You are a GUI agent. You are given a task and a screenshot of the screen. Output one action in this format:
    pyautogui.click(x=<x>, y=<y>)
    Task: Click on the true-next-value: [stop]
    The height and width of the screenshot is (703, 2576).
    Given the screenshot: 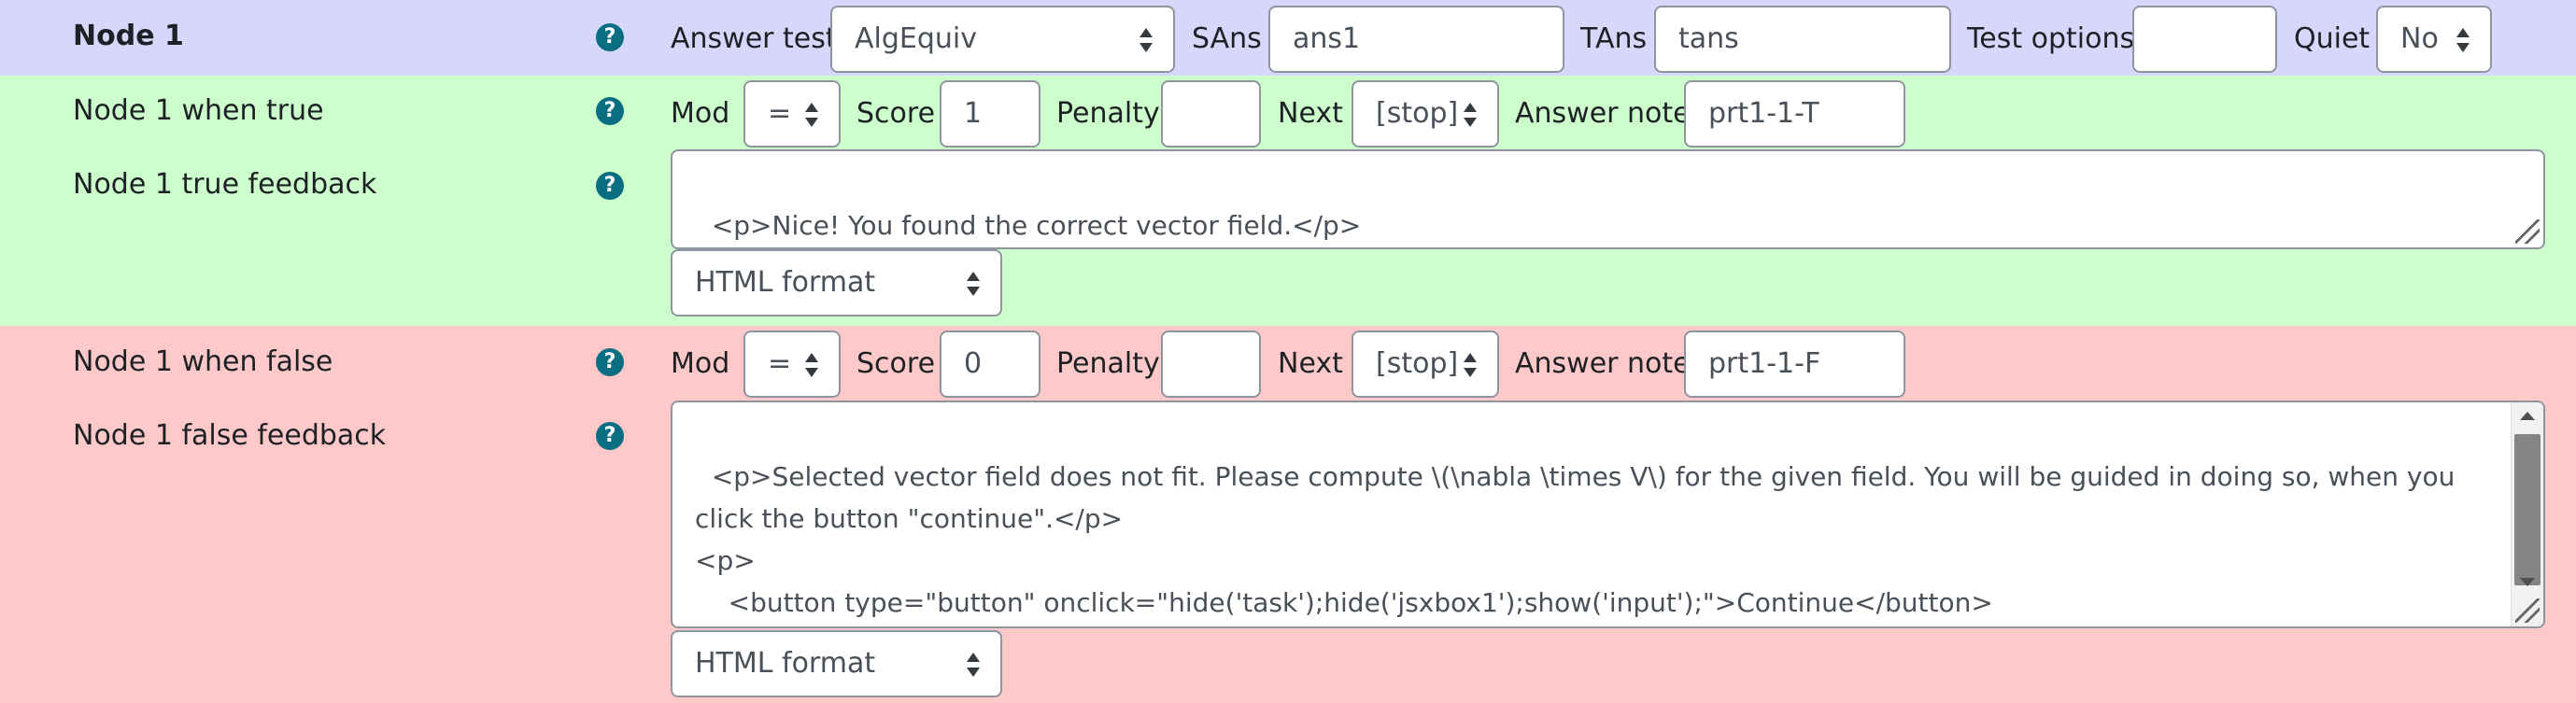 What is the action you would take?
    pyautogui.click(x=1417, y=113)
    